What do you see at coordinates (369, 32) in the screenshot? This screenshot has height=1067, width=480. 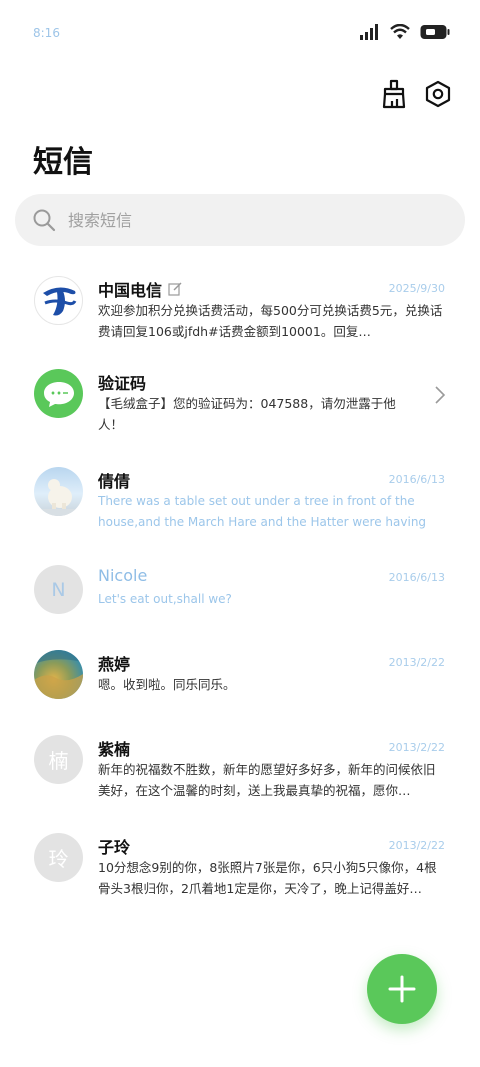 I see `signal-icon` at bounding box center [369, 32].